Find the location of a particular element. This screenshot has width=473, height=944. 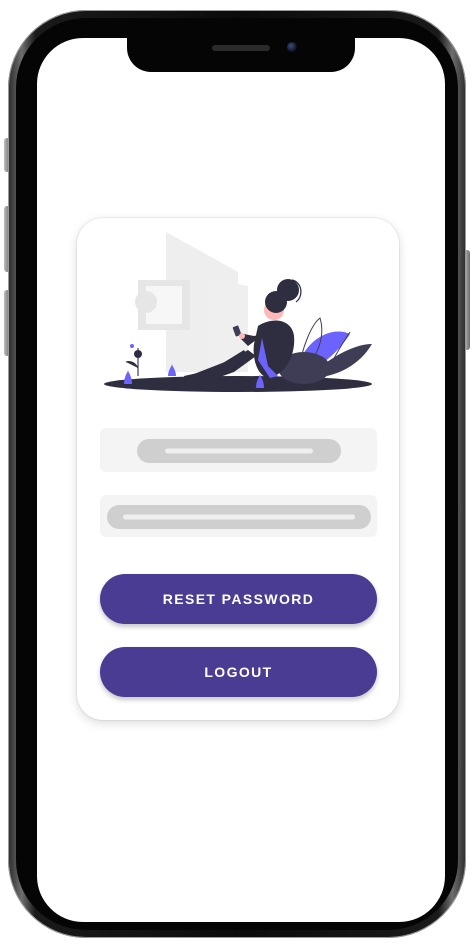

password-placeholder-bar is located at coordinates (239, 517).